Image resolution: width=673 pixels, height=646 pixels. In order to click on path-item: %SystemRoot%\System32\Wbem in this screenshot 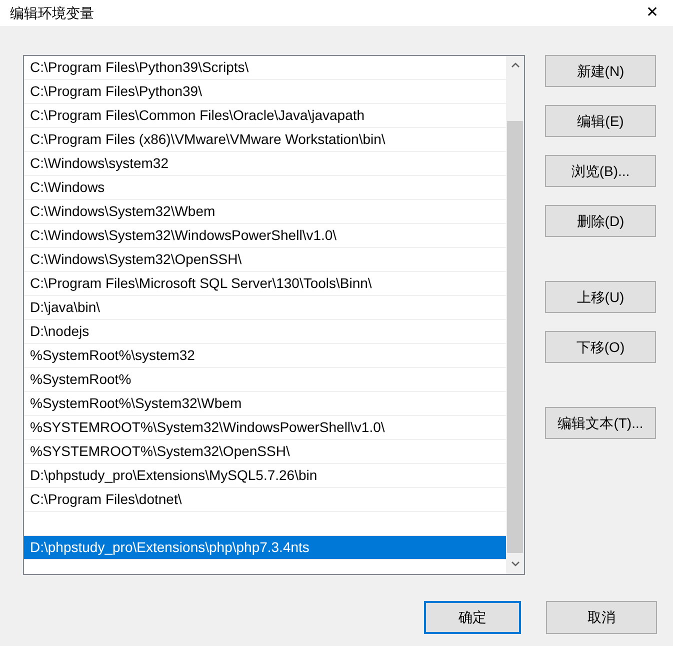, I will do `click(265, 404)`.